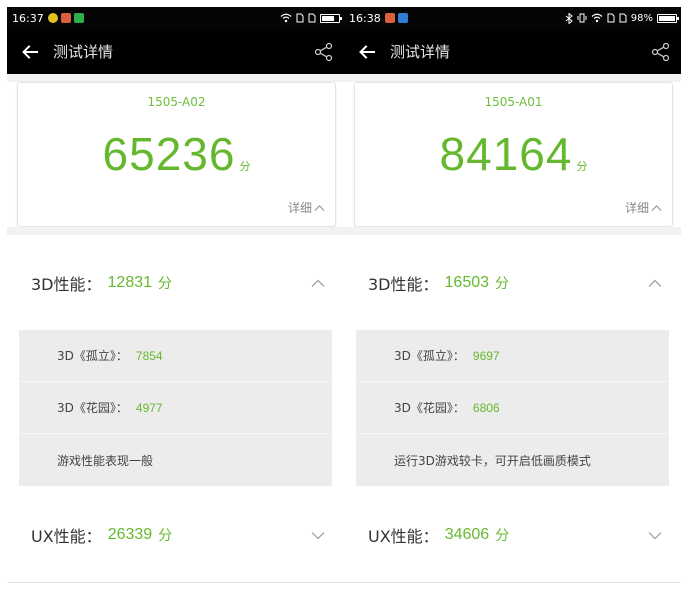 Image resolution: width=689 pixels, height=593 pixels. Describe the element at coordinates (149, 407) in the screenshot. I see `subtest-value: 4977` at that location.